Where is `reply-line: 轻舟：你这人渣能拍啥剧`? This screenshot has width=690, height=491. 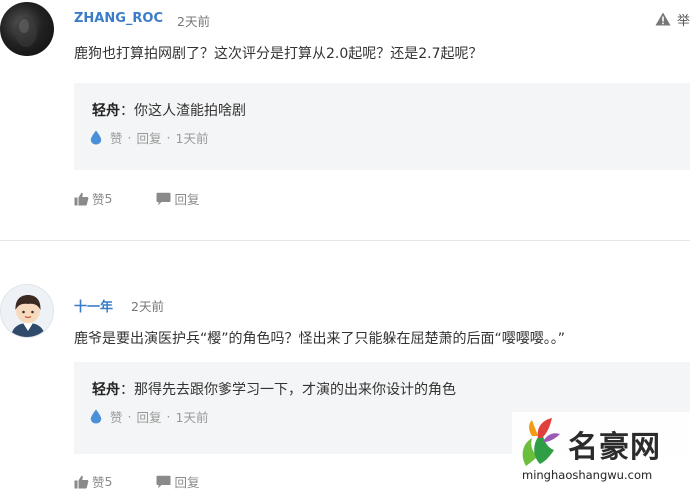 reply-line: 轻舟：你这人渣能拍啥剧 is located at coordinates (169, 110).